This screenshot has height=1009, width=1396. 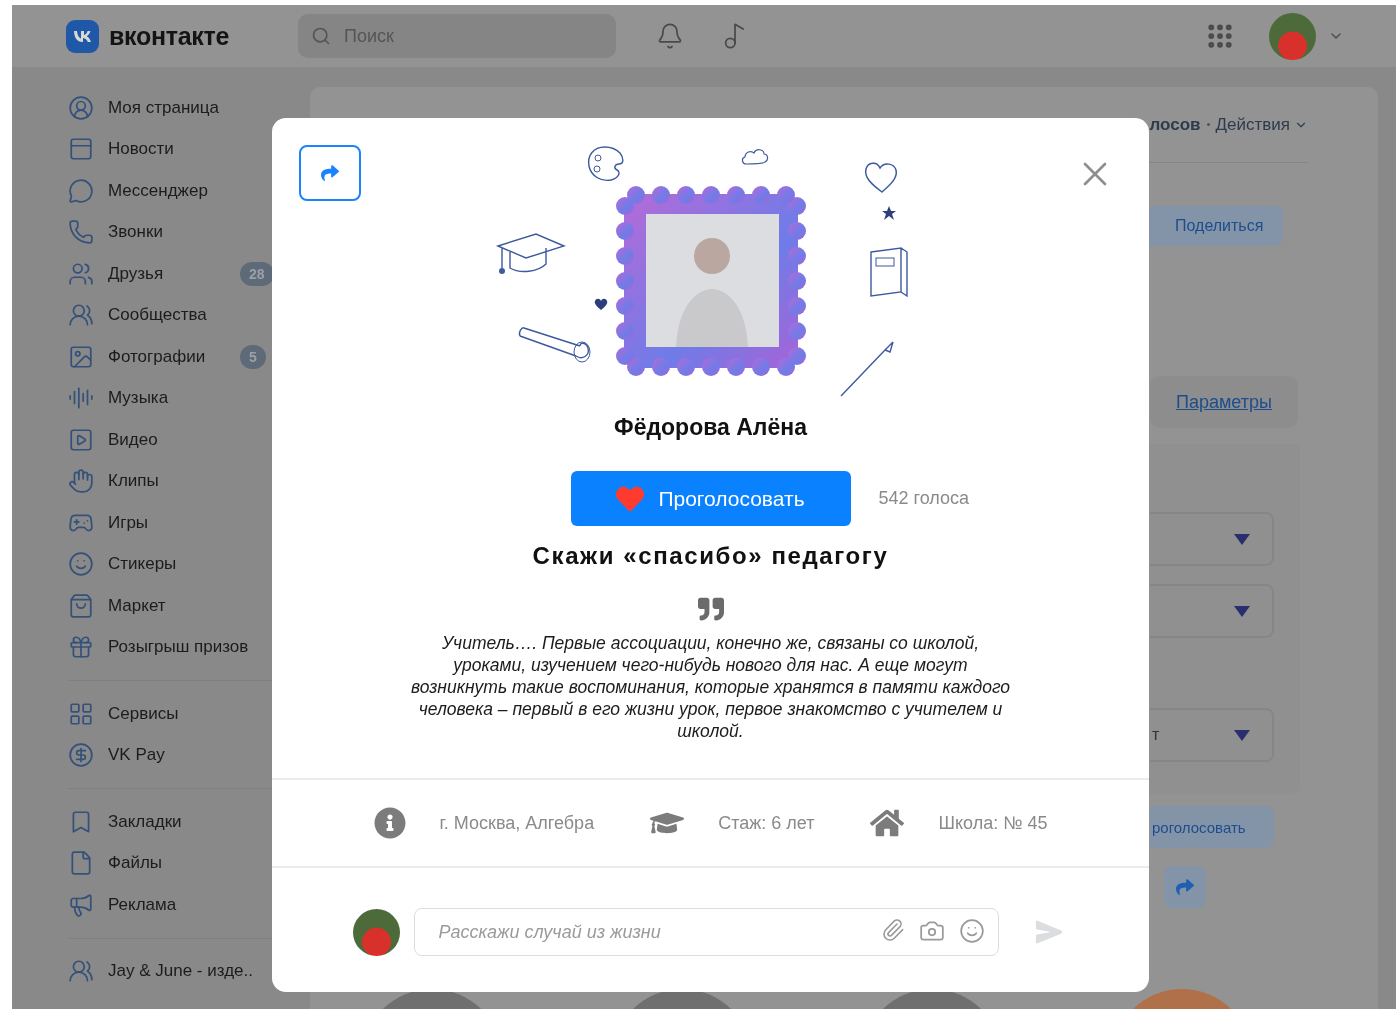 I want to click on bag-icon, so click(x=81, y=605).